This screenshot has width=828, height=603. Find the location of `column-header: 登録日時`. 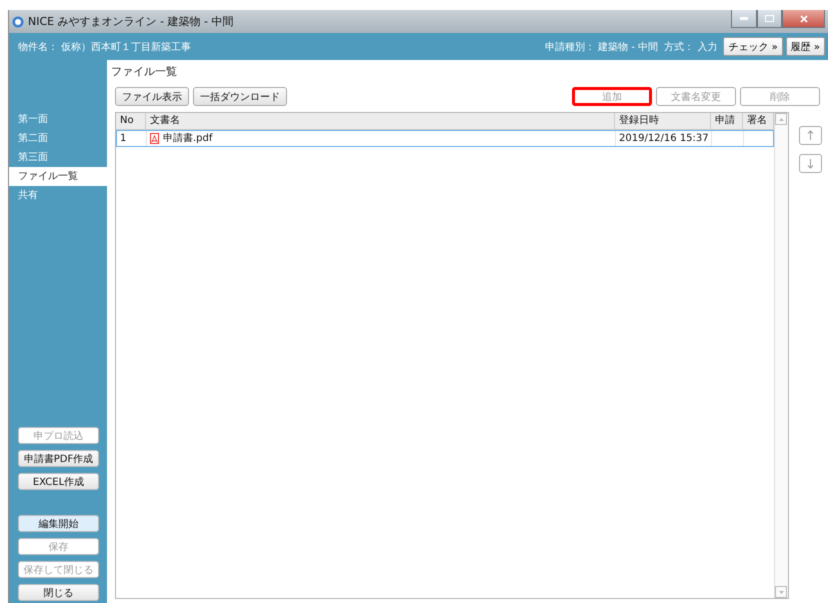

column-header: 登録日時 is located at coordinates (663, 121).